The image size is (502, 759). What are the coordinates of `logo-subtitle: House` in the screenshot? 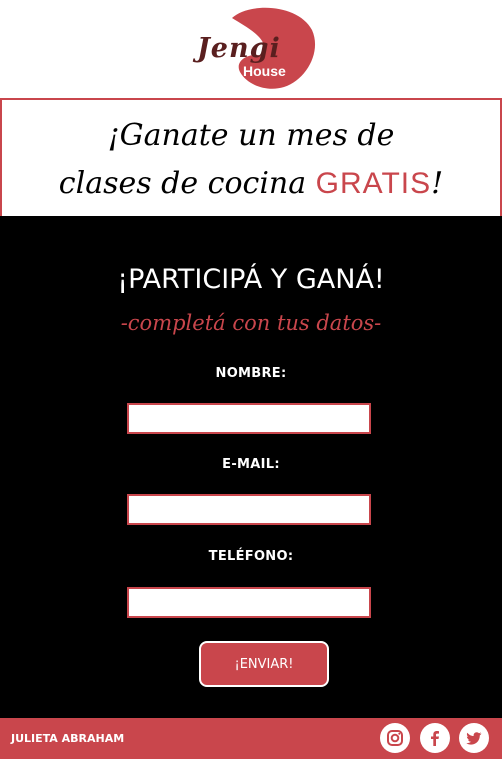 It's located at (264, 71).